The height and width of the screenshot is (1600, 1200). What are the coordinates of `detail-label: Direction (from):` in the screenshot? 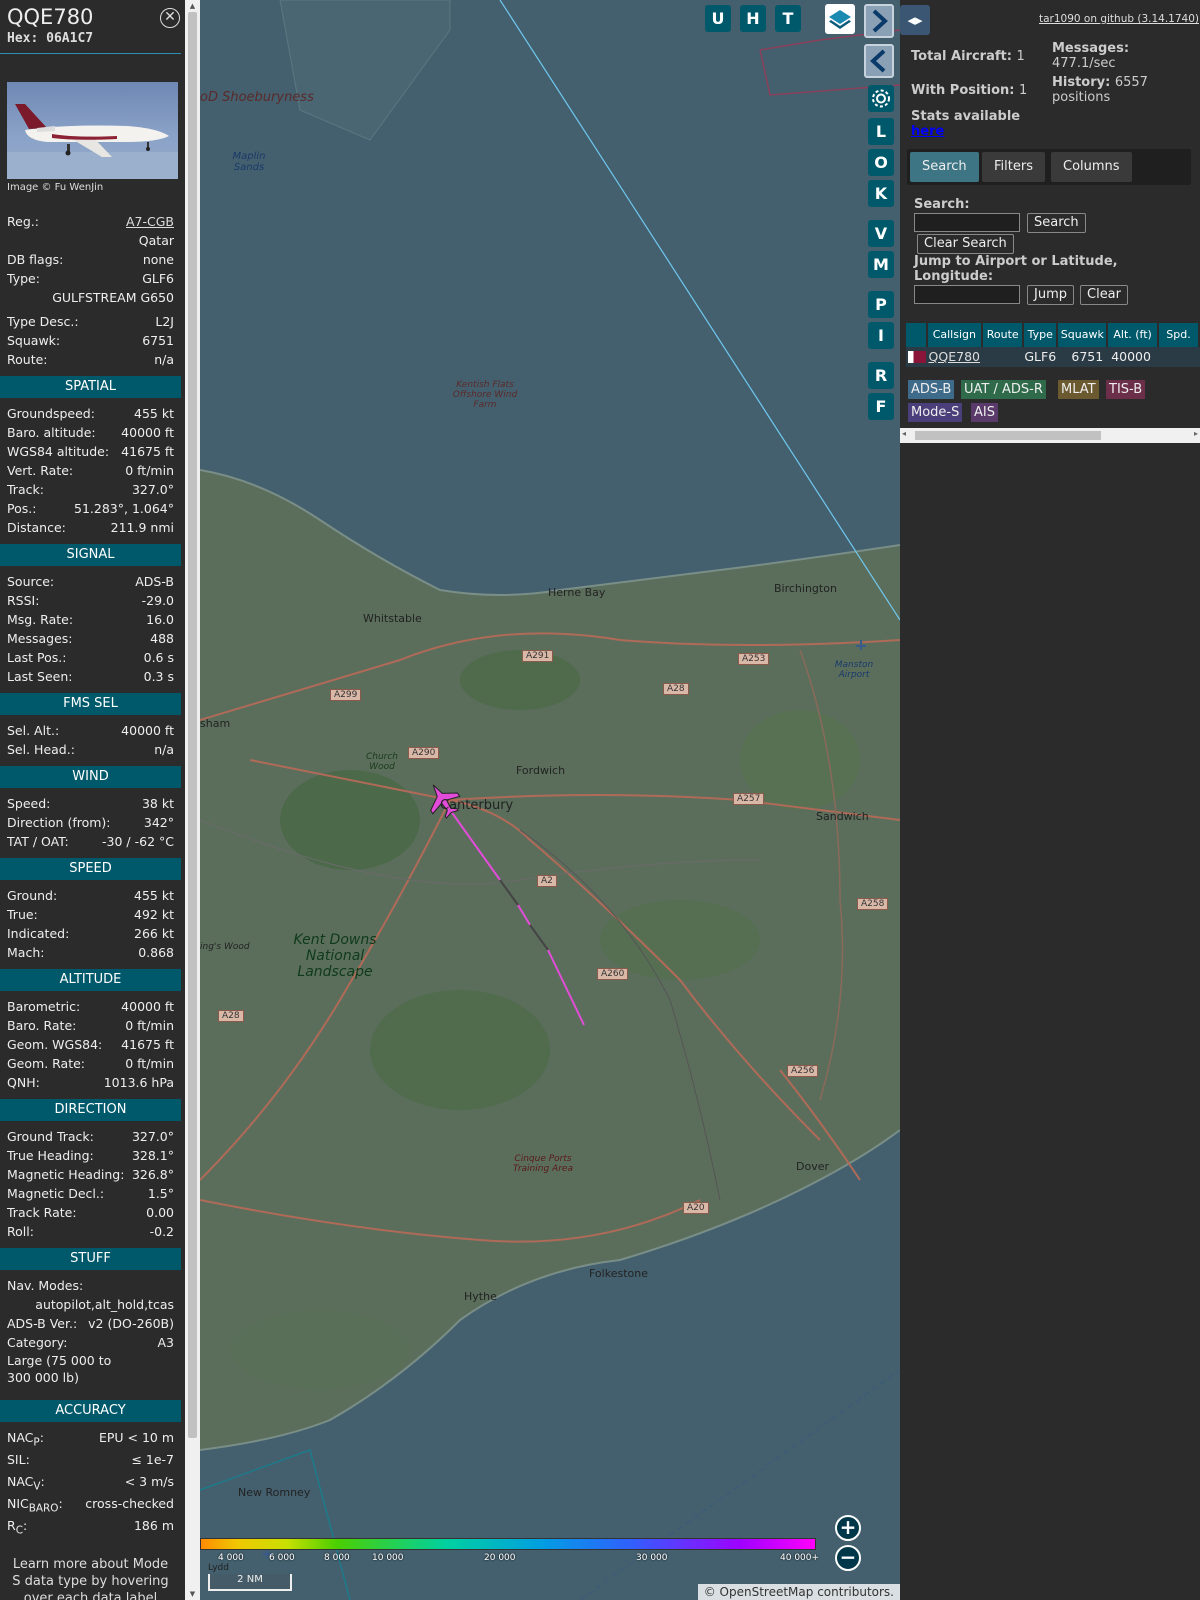 It's located at (59, 822).